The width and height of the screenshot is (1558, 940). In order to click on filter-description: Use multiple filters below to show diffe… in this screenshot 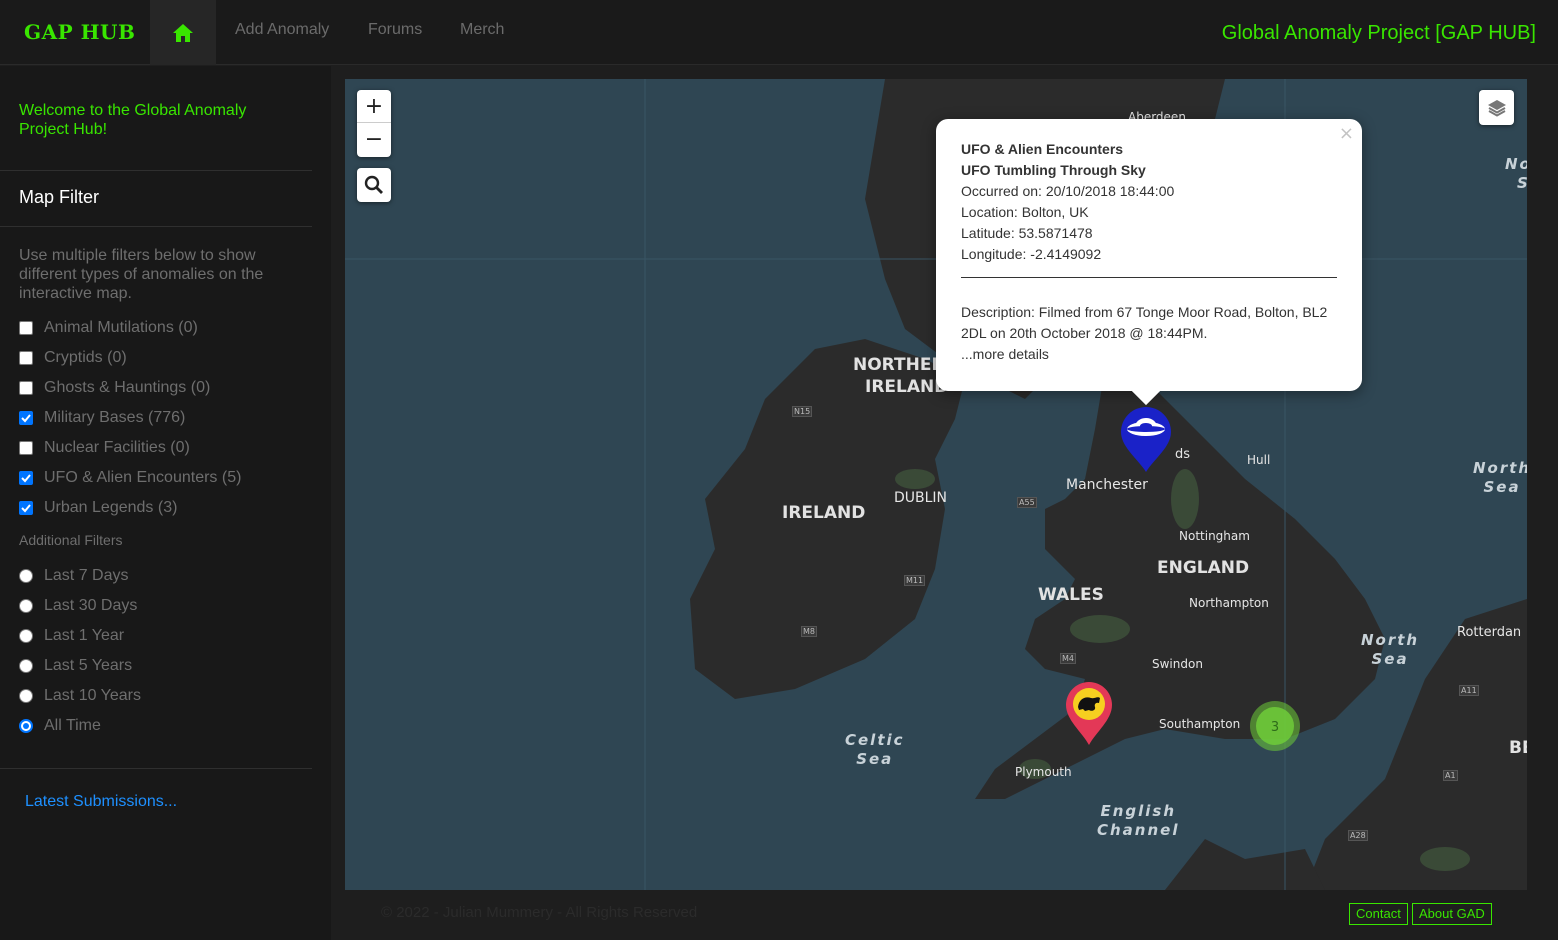, I will do `click(141, 274)`.